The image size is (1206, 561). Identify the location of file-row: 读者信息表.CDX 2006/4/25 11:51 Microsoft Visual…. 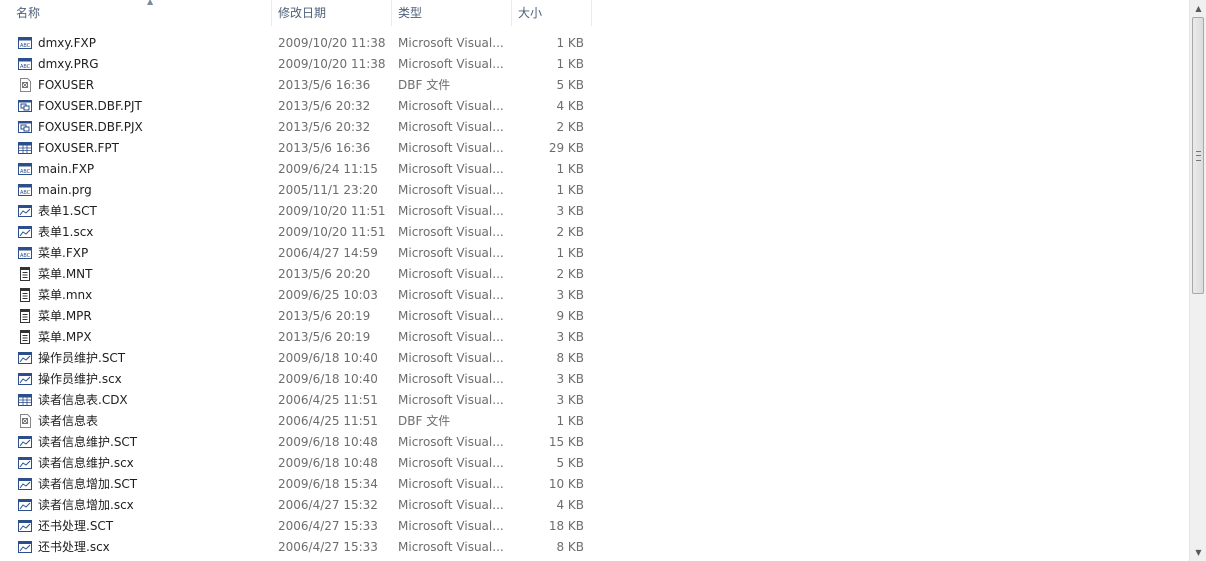
(594, 400).